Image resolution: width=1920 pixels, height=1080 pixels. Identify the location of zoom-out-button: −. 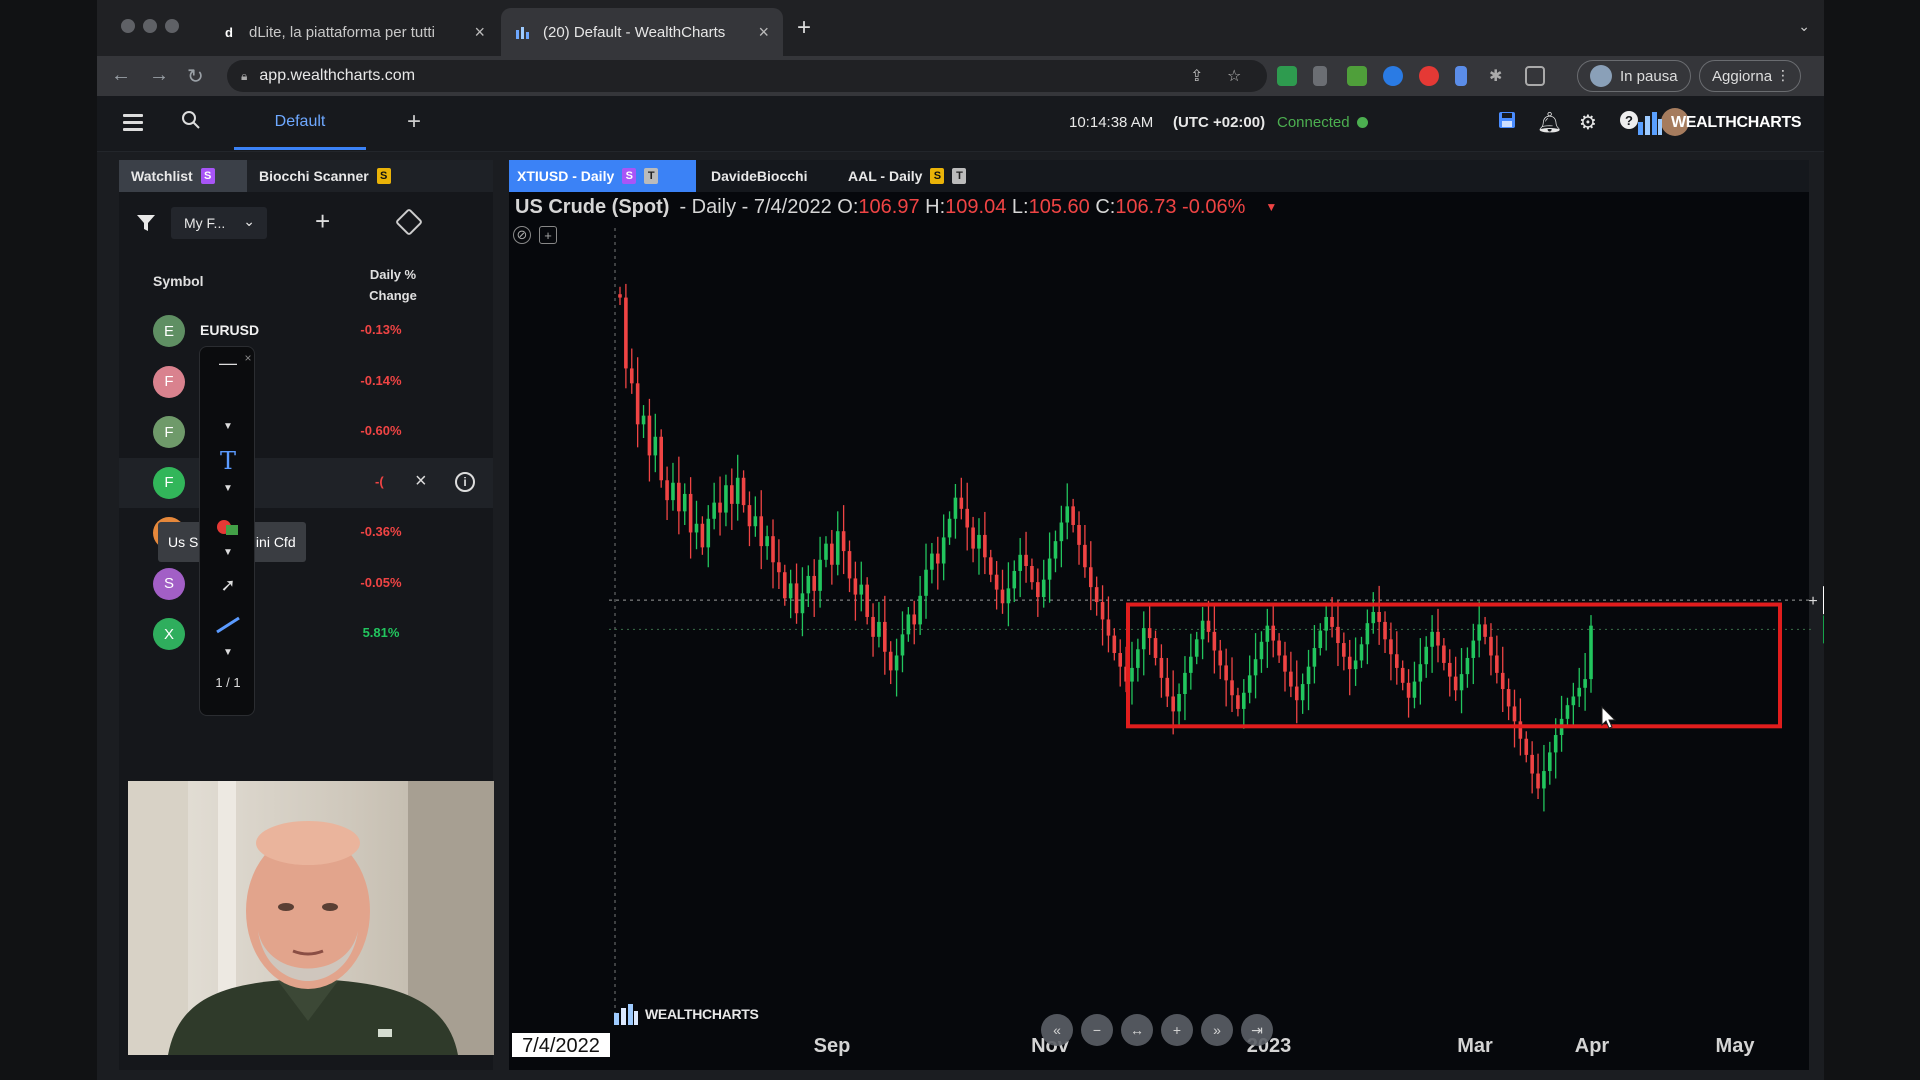
(1097, 1030).